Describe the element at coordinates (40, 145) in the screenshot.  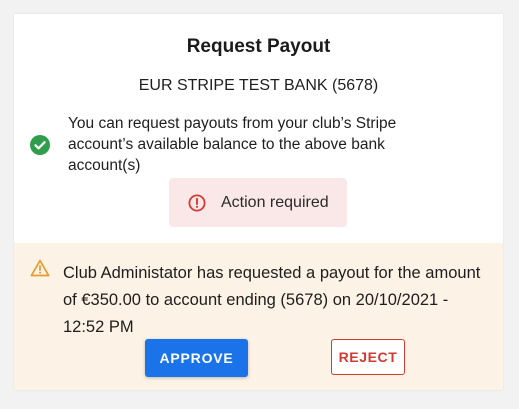
I see `check-circle-icon` at that location.